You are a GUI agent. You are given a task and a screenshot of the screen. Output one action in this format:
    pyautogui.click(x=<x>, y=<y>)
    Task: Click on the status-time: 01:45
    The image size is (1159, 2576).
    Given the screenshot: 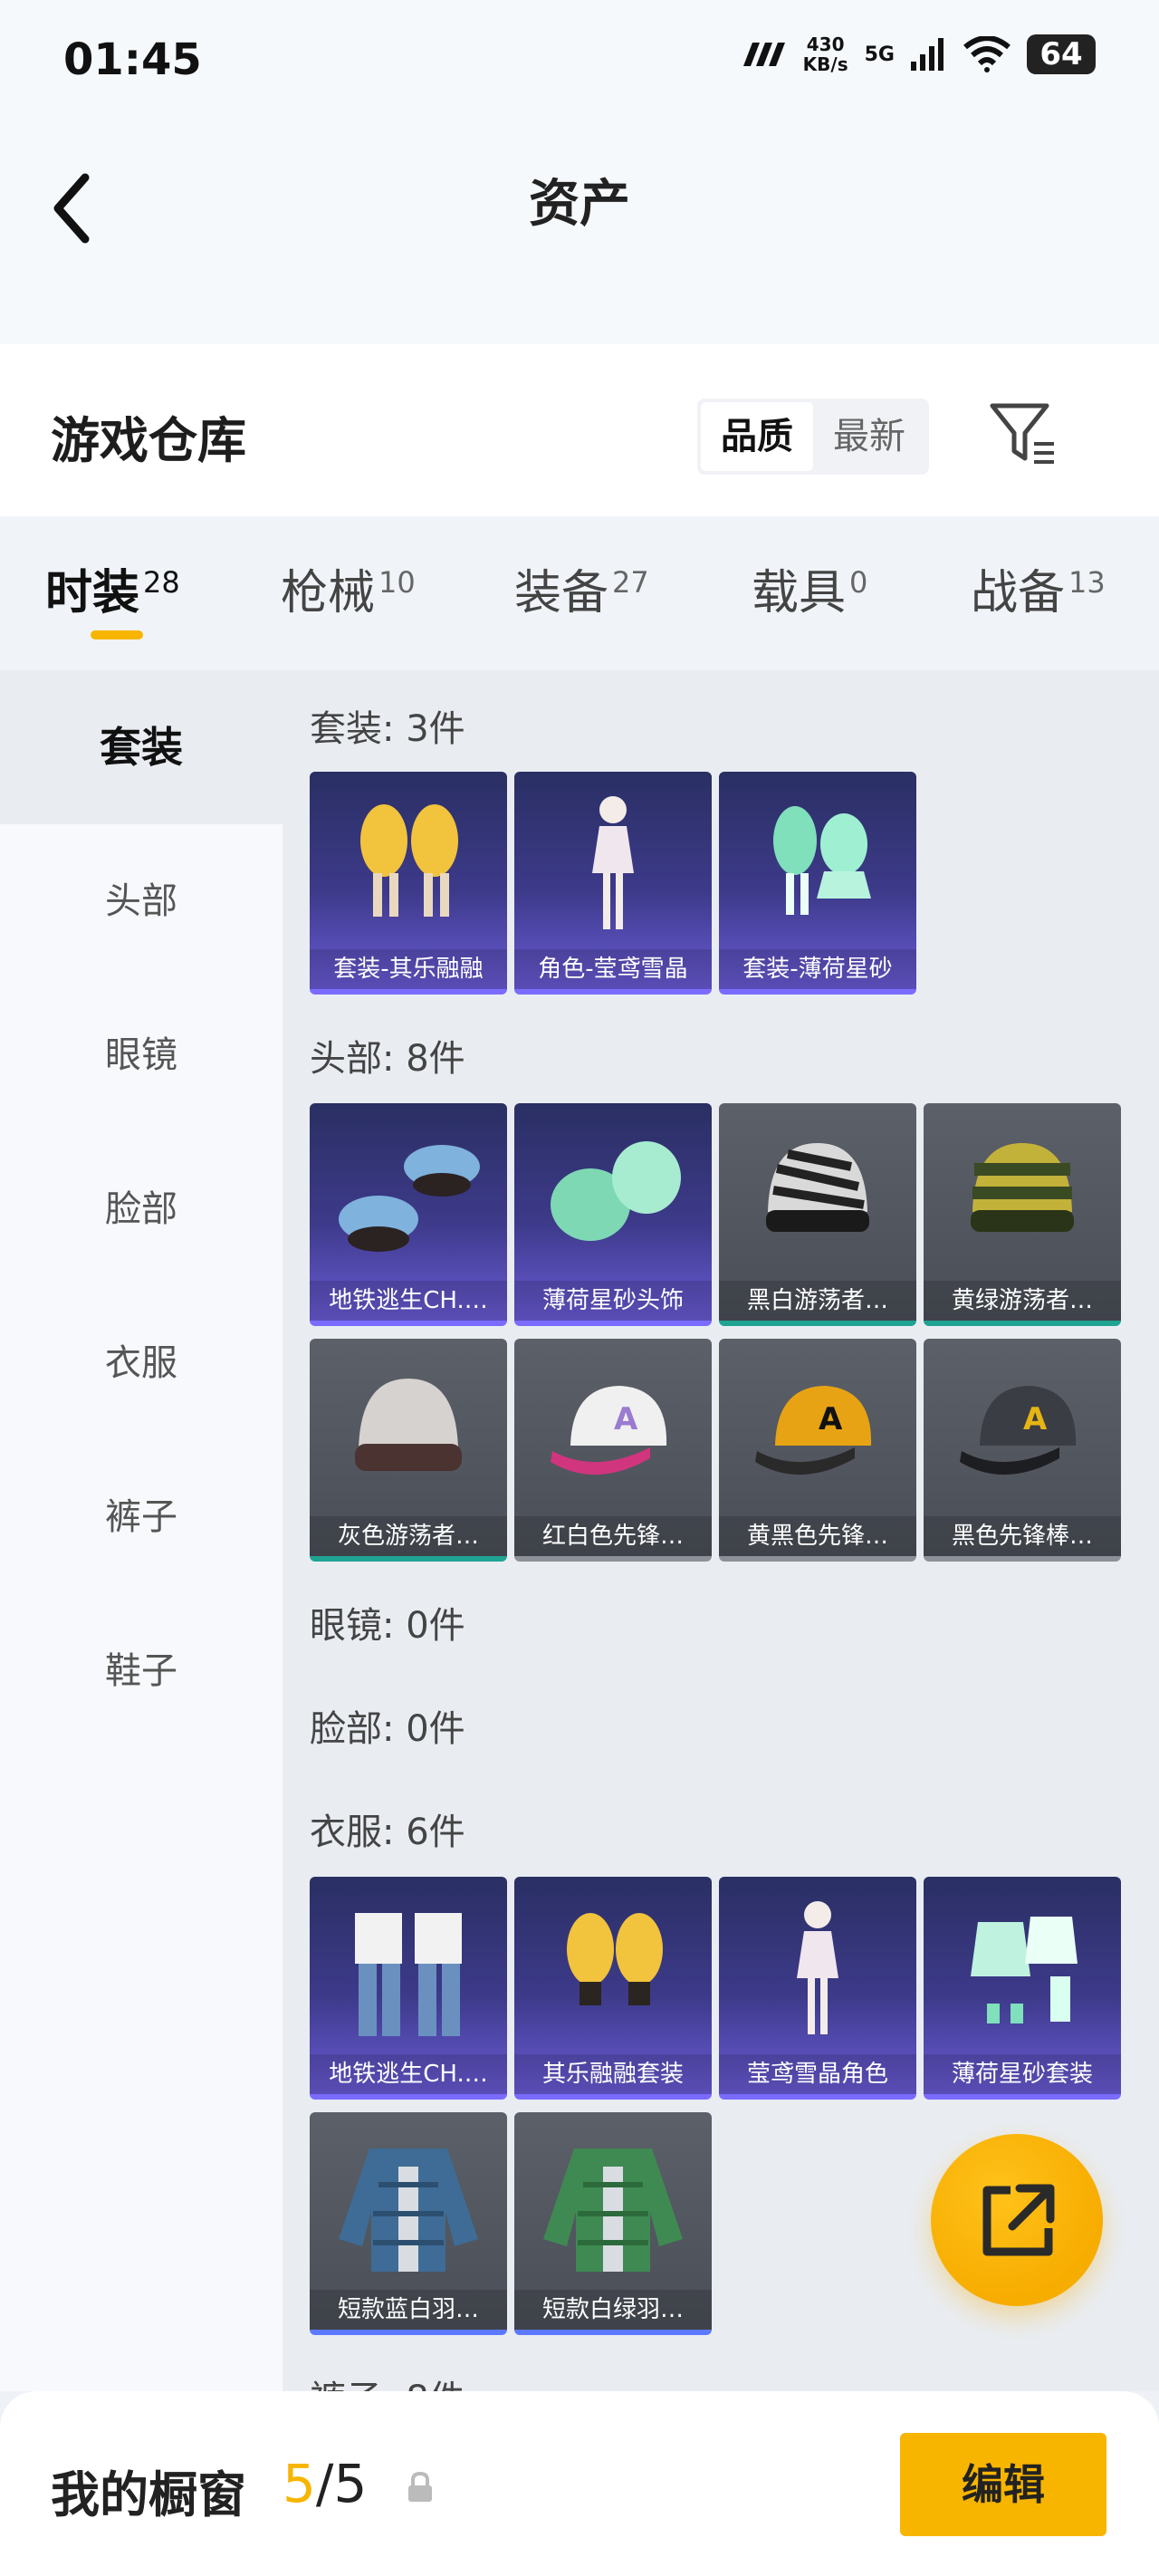 What is the action you would take?
    pyautogui.click(x=132, y=59)
    